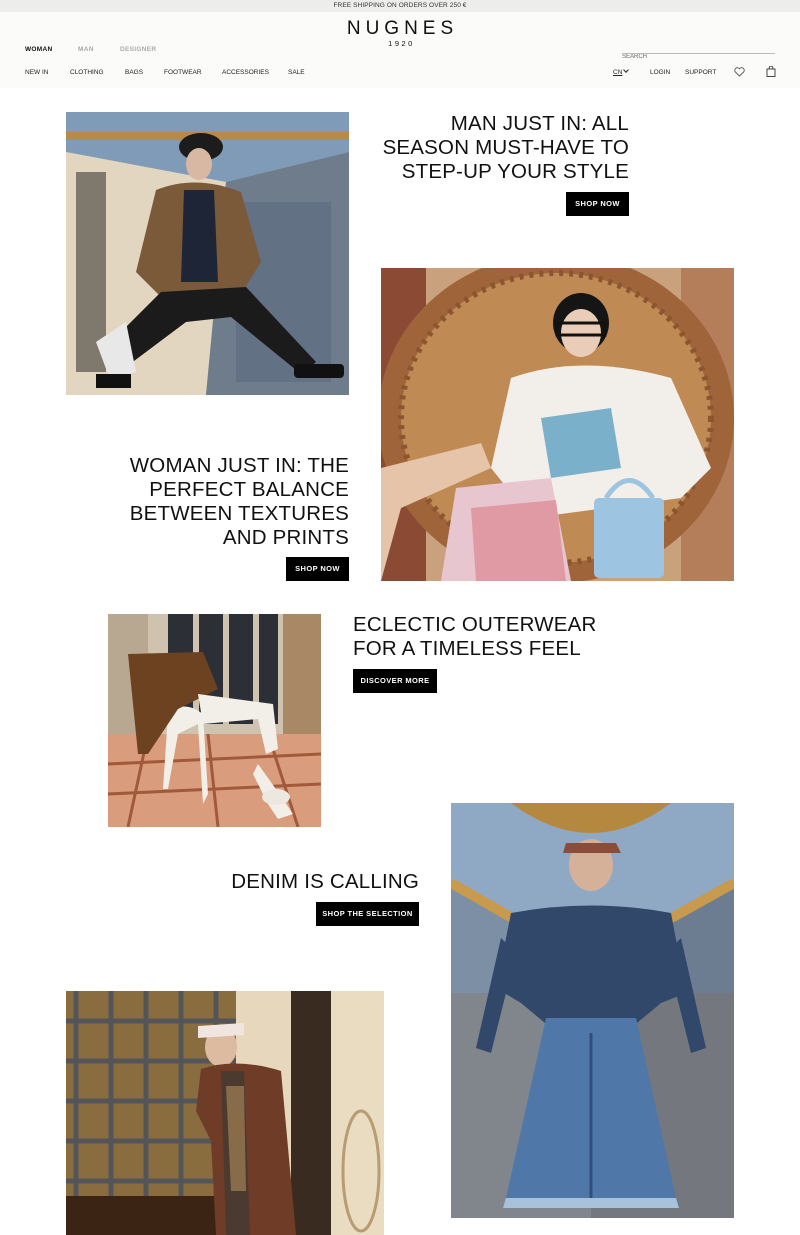  Describe the element at coordinates (467, 648) in the screenshot. I see `outerwear-headline-line: FOR A TIMELESS FEEL` at that location.